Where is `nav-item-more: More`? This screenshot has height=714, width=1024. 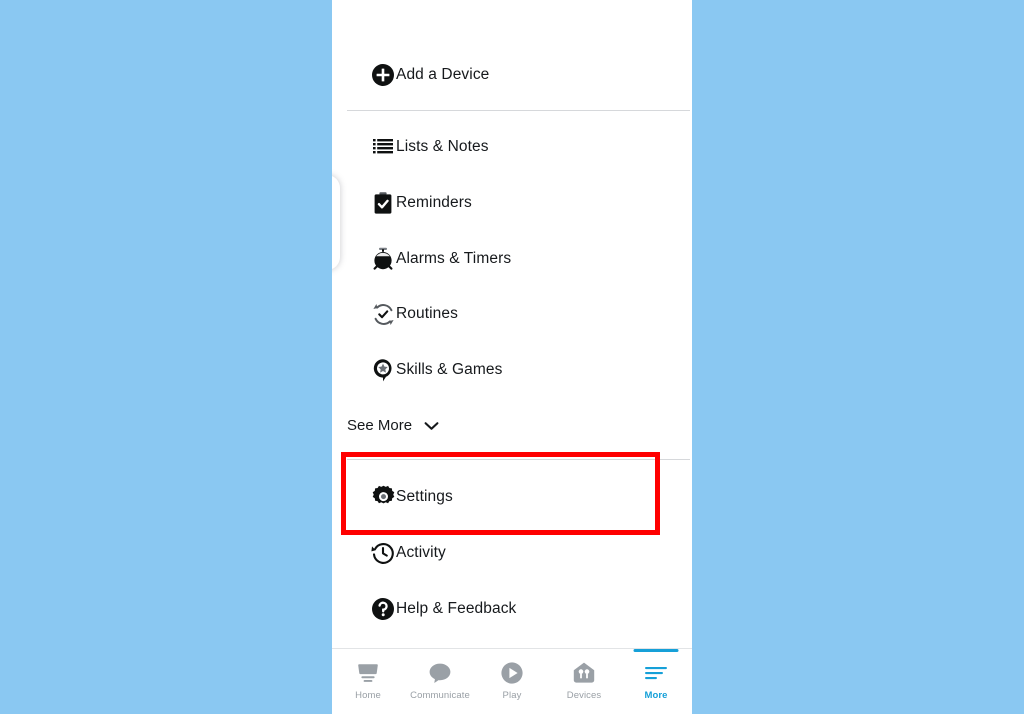 nav-item-more: More is located at coordinates (656, 681).